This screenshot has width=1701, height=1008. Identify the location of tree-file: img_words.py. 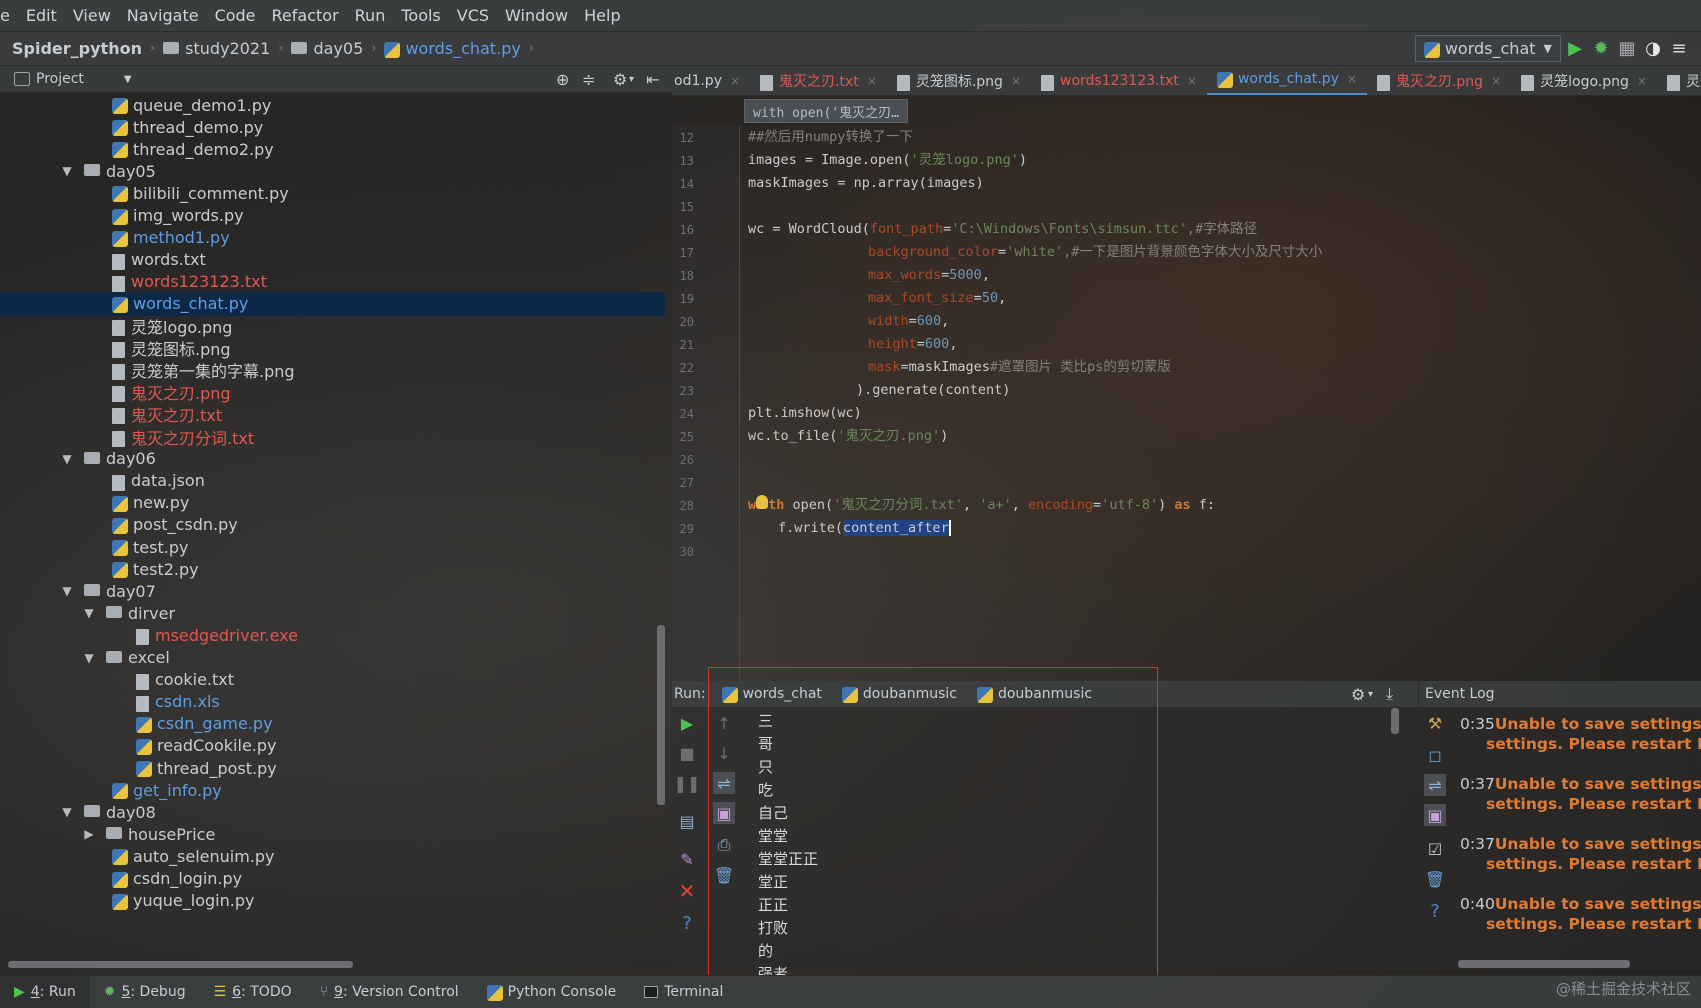
(332, 216).